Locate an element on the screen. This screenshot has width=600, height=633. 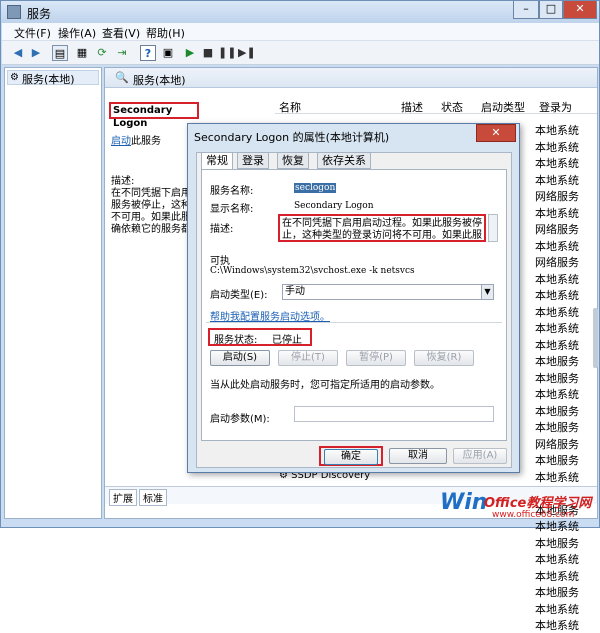
services-app-icon is located at coordinates (14, 12).